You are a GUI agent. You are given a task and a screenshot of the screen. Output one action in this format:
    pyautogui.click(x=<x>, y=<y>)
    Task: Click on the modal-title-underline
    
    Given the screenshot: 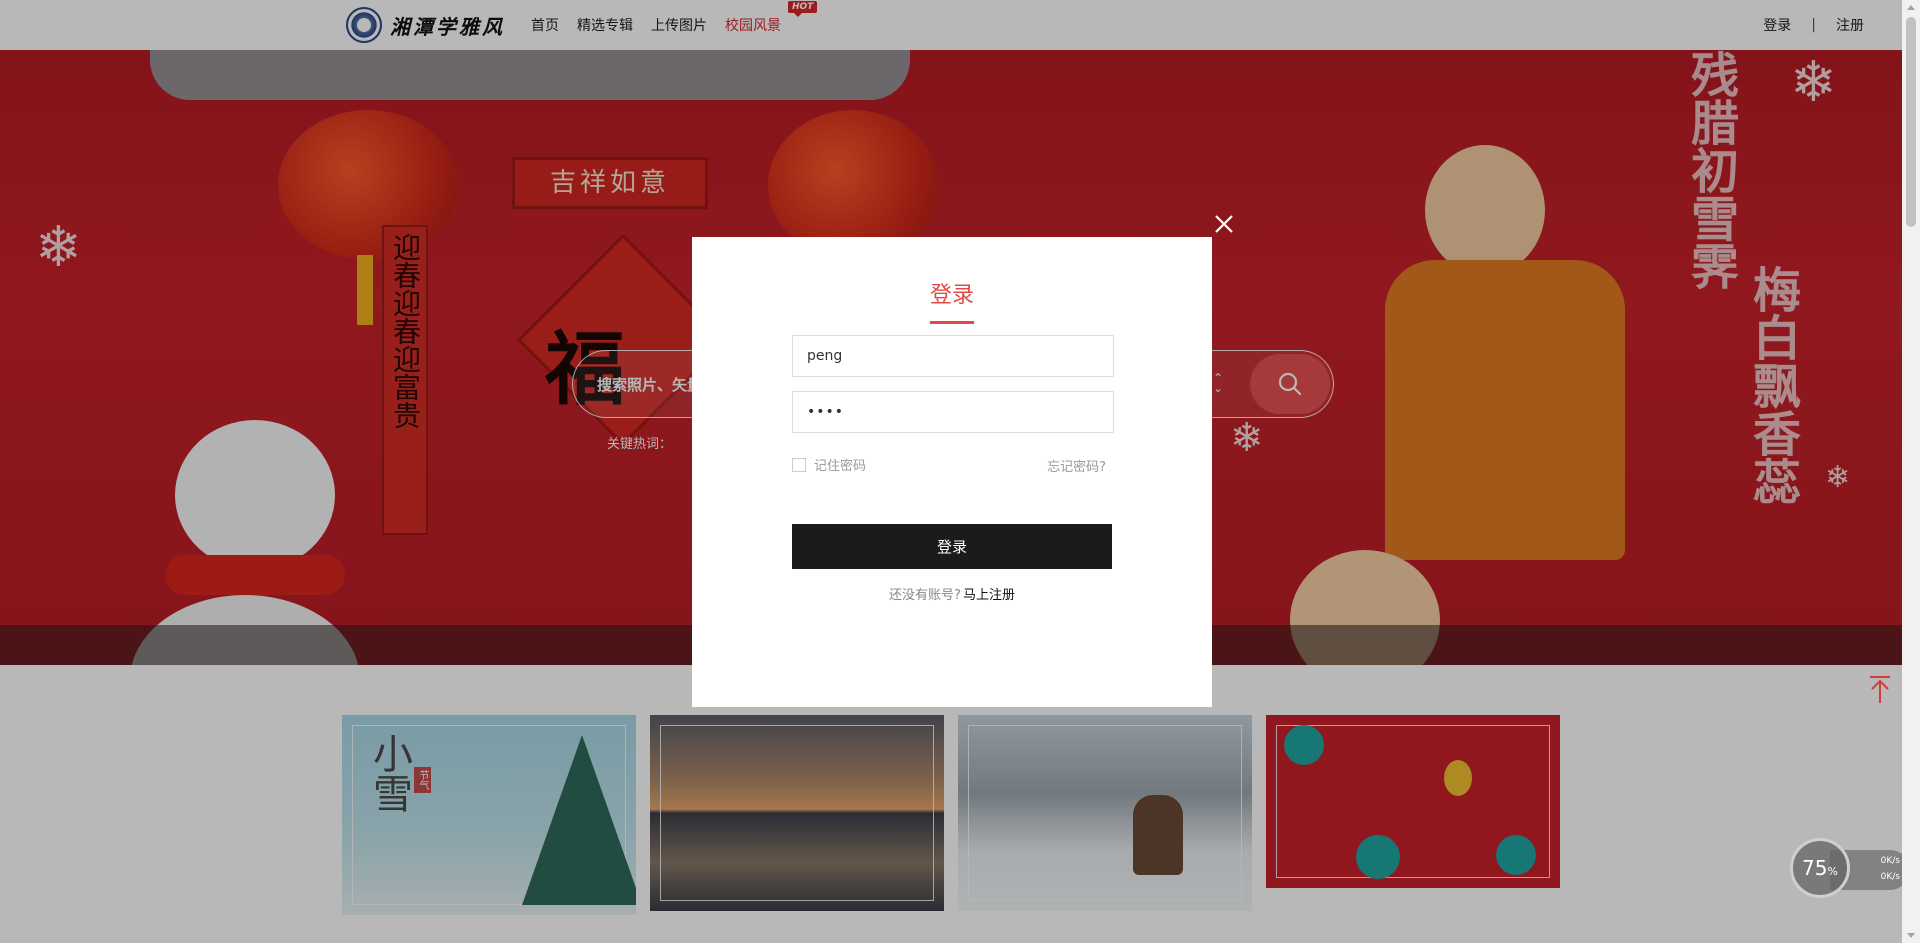 What is the action you would take?
    pyautogui.click(x=952, y=322)
    